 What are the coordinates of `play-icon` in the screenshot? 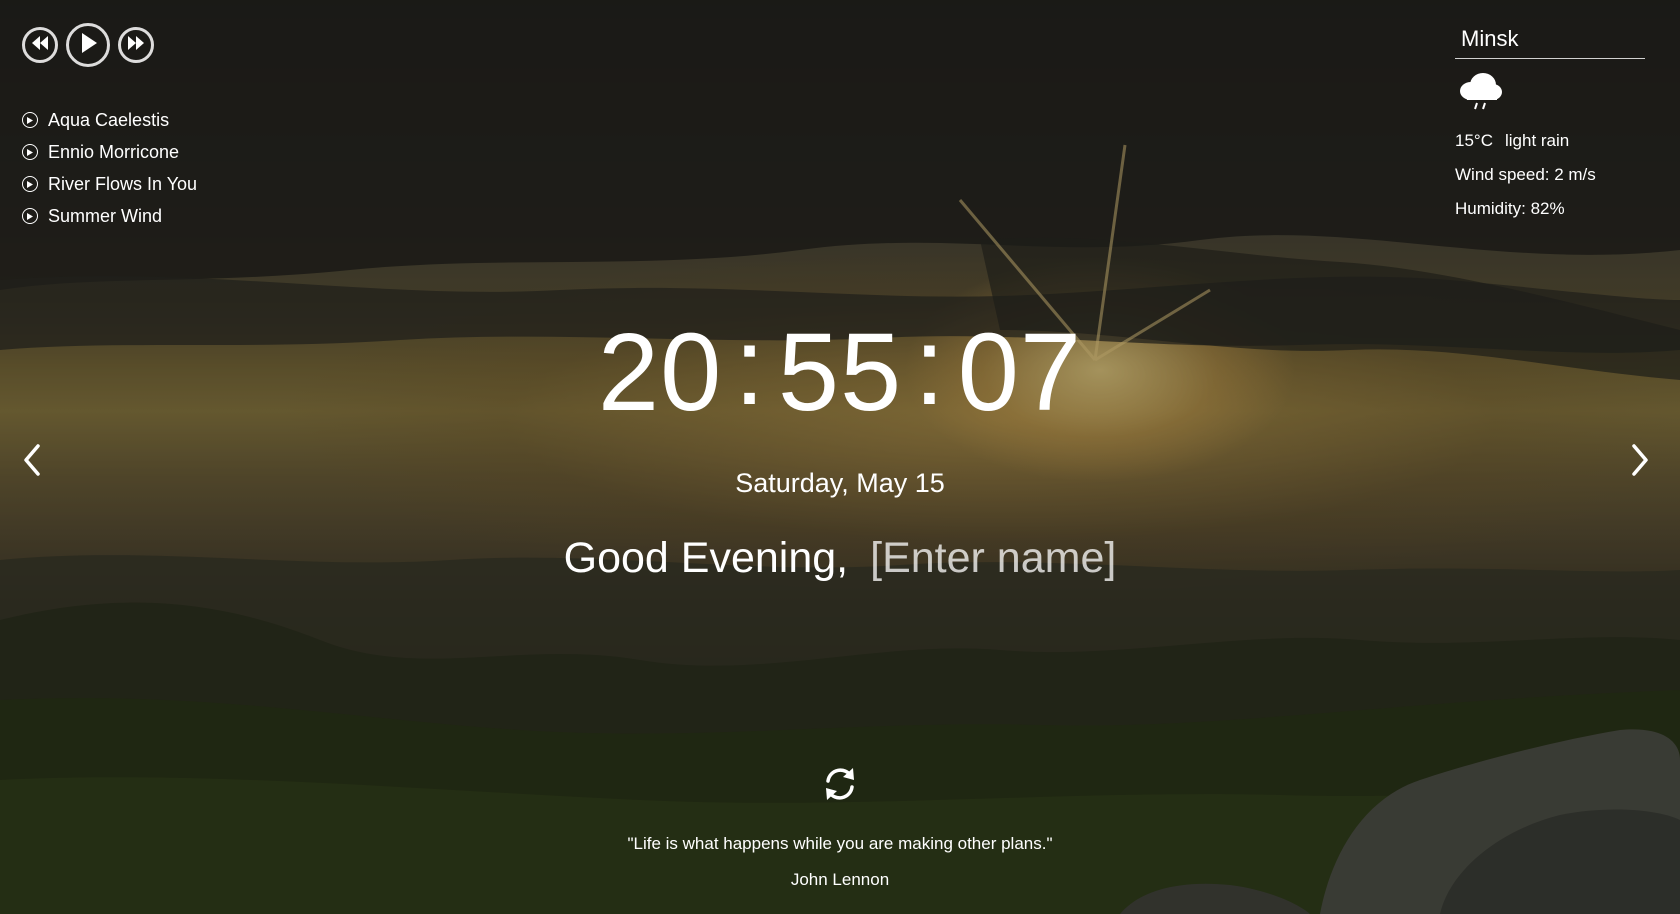 It's located at (88, 45).